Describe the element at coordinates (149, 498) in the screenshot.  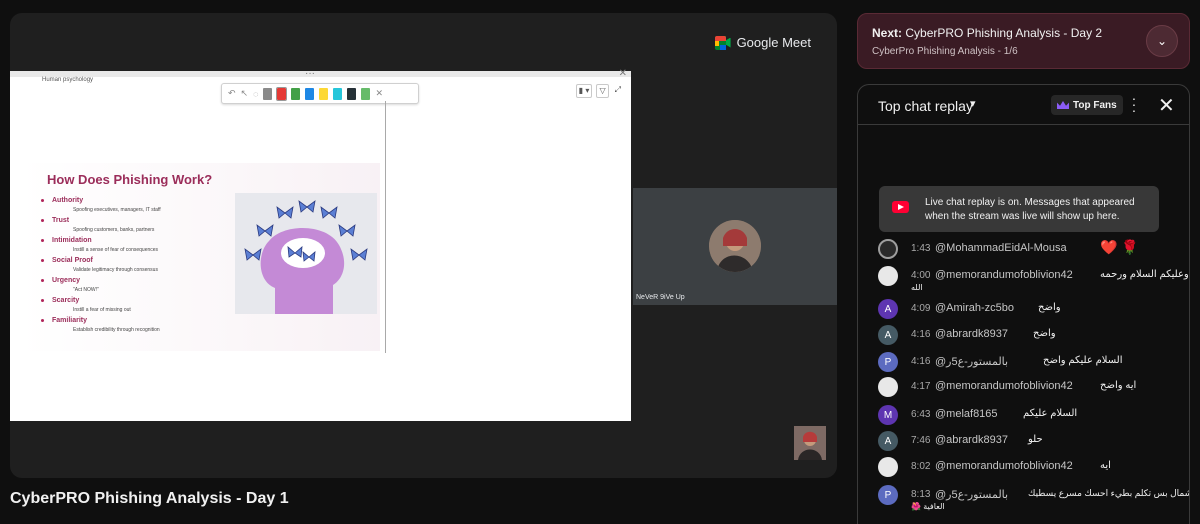
I see `video-title: CyberPRO Phishing Analysis - Day 1` at that location.